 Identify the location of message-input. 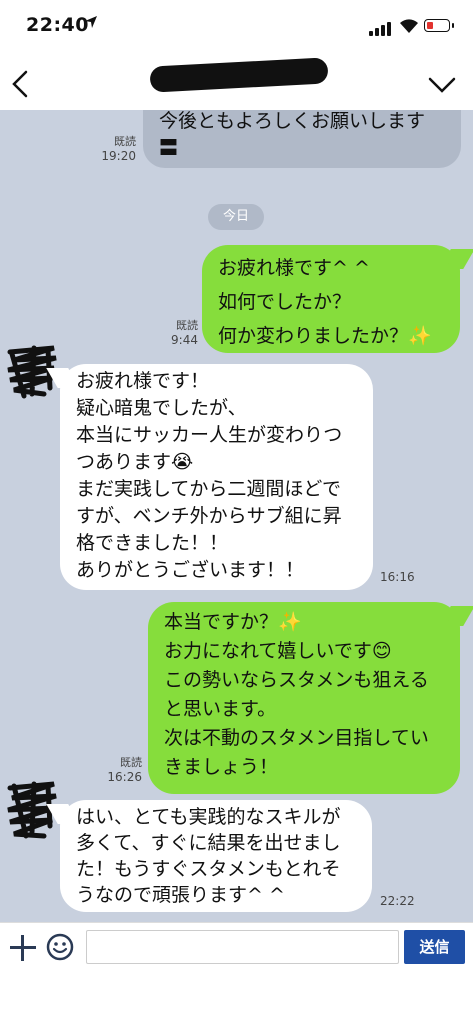
(242, 947).